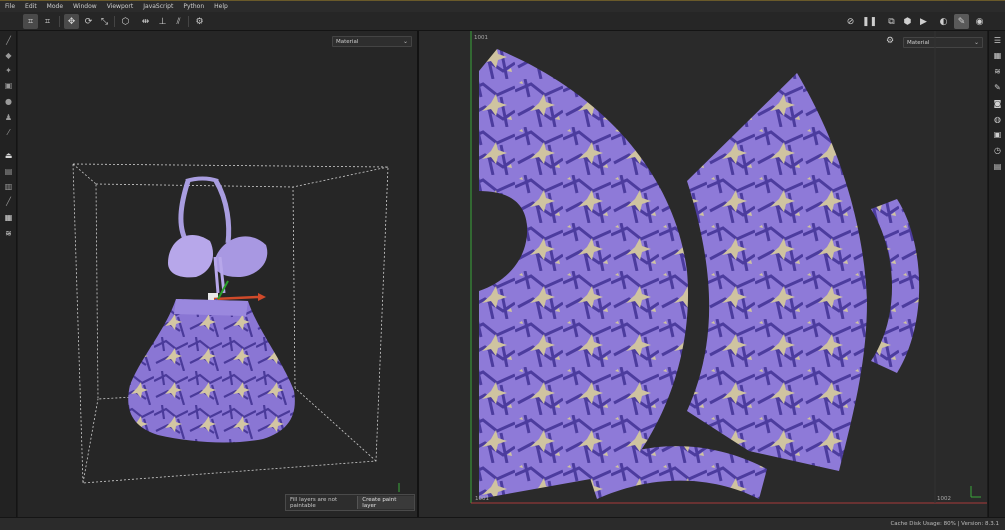  I want to click on status-text: Cache Disk Usage: 80% | Version: 8.3.1, so click(944, 524).